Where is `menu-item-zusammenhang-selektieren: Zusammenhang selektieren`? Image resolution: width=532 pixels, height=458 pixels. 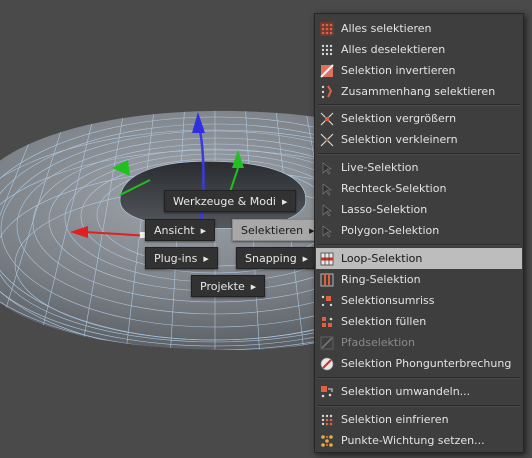 menu-item-zusammenhang-selektieren: Zusammenhang selektieren is located at coordinates (419, 91).